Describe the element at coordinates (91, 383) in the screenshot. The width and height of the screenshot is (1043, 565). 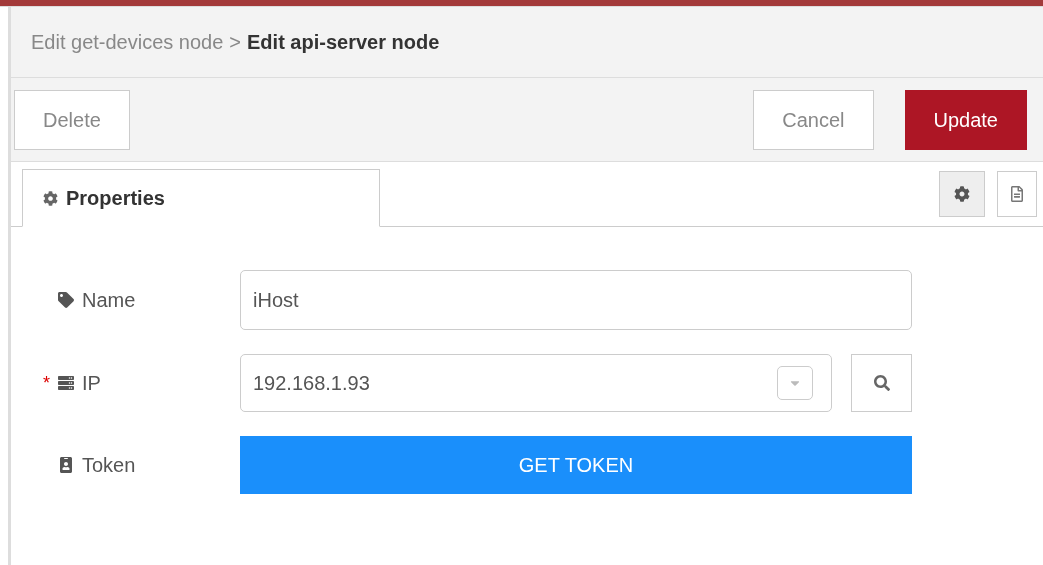
I see `field-label: IP` at that location.